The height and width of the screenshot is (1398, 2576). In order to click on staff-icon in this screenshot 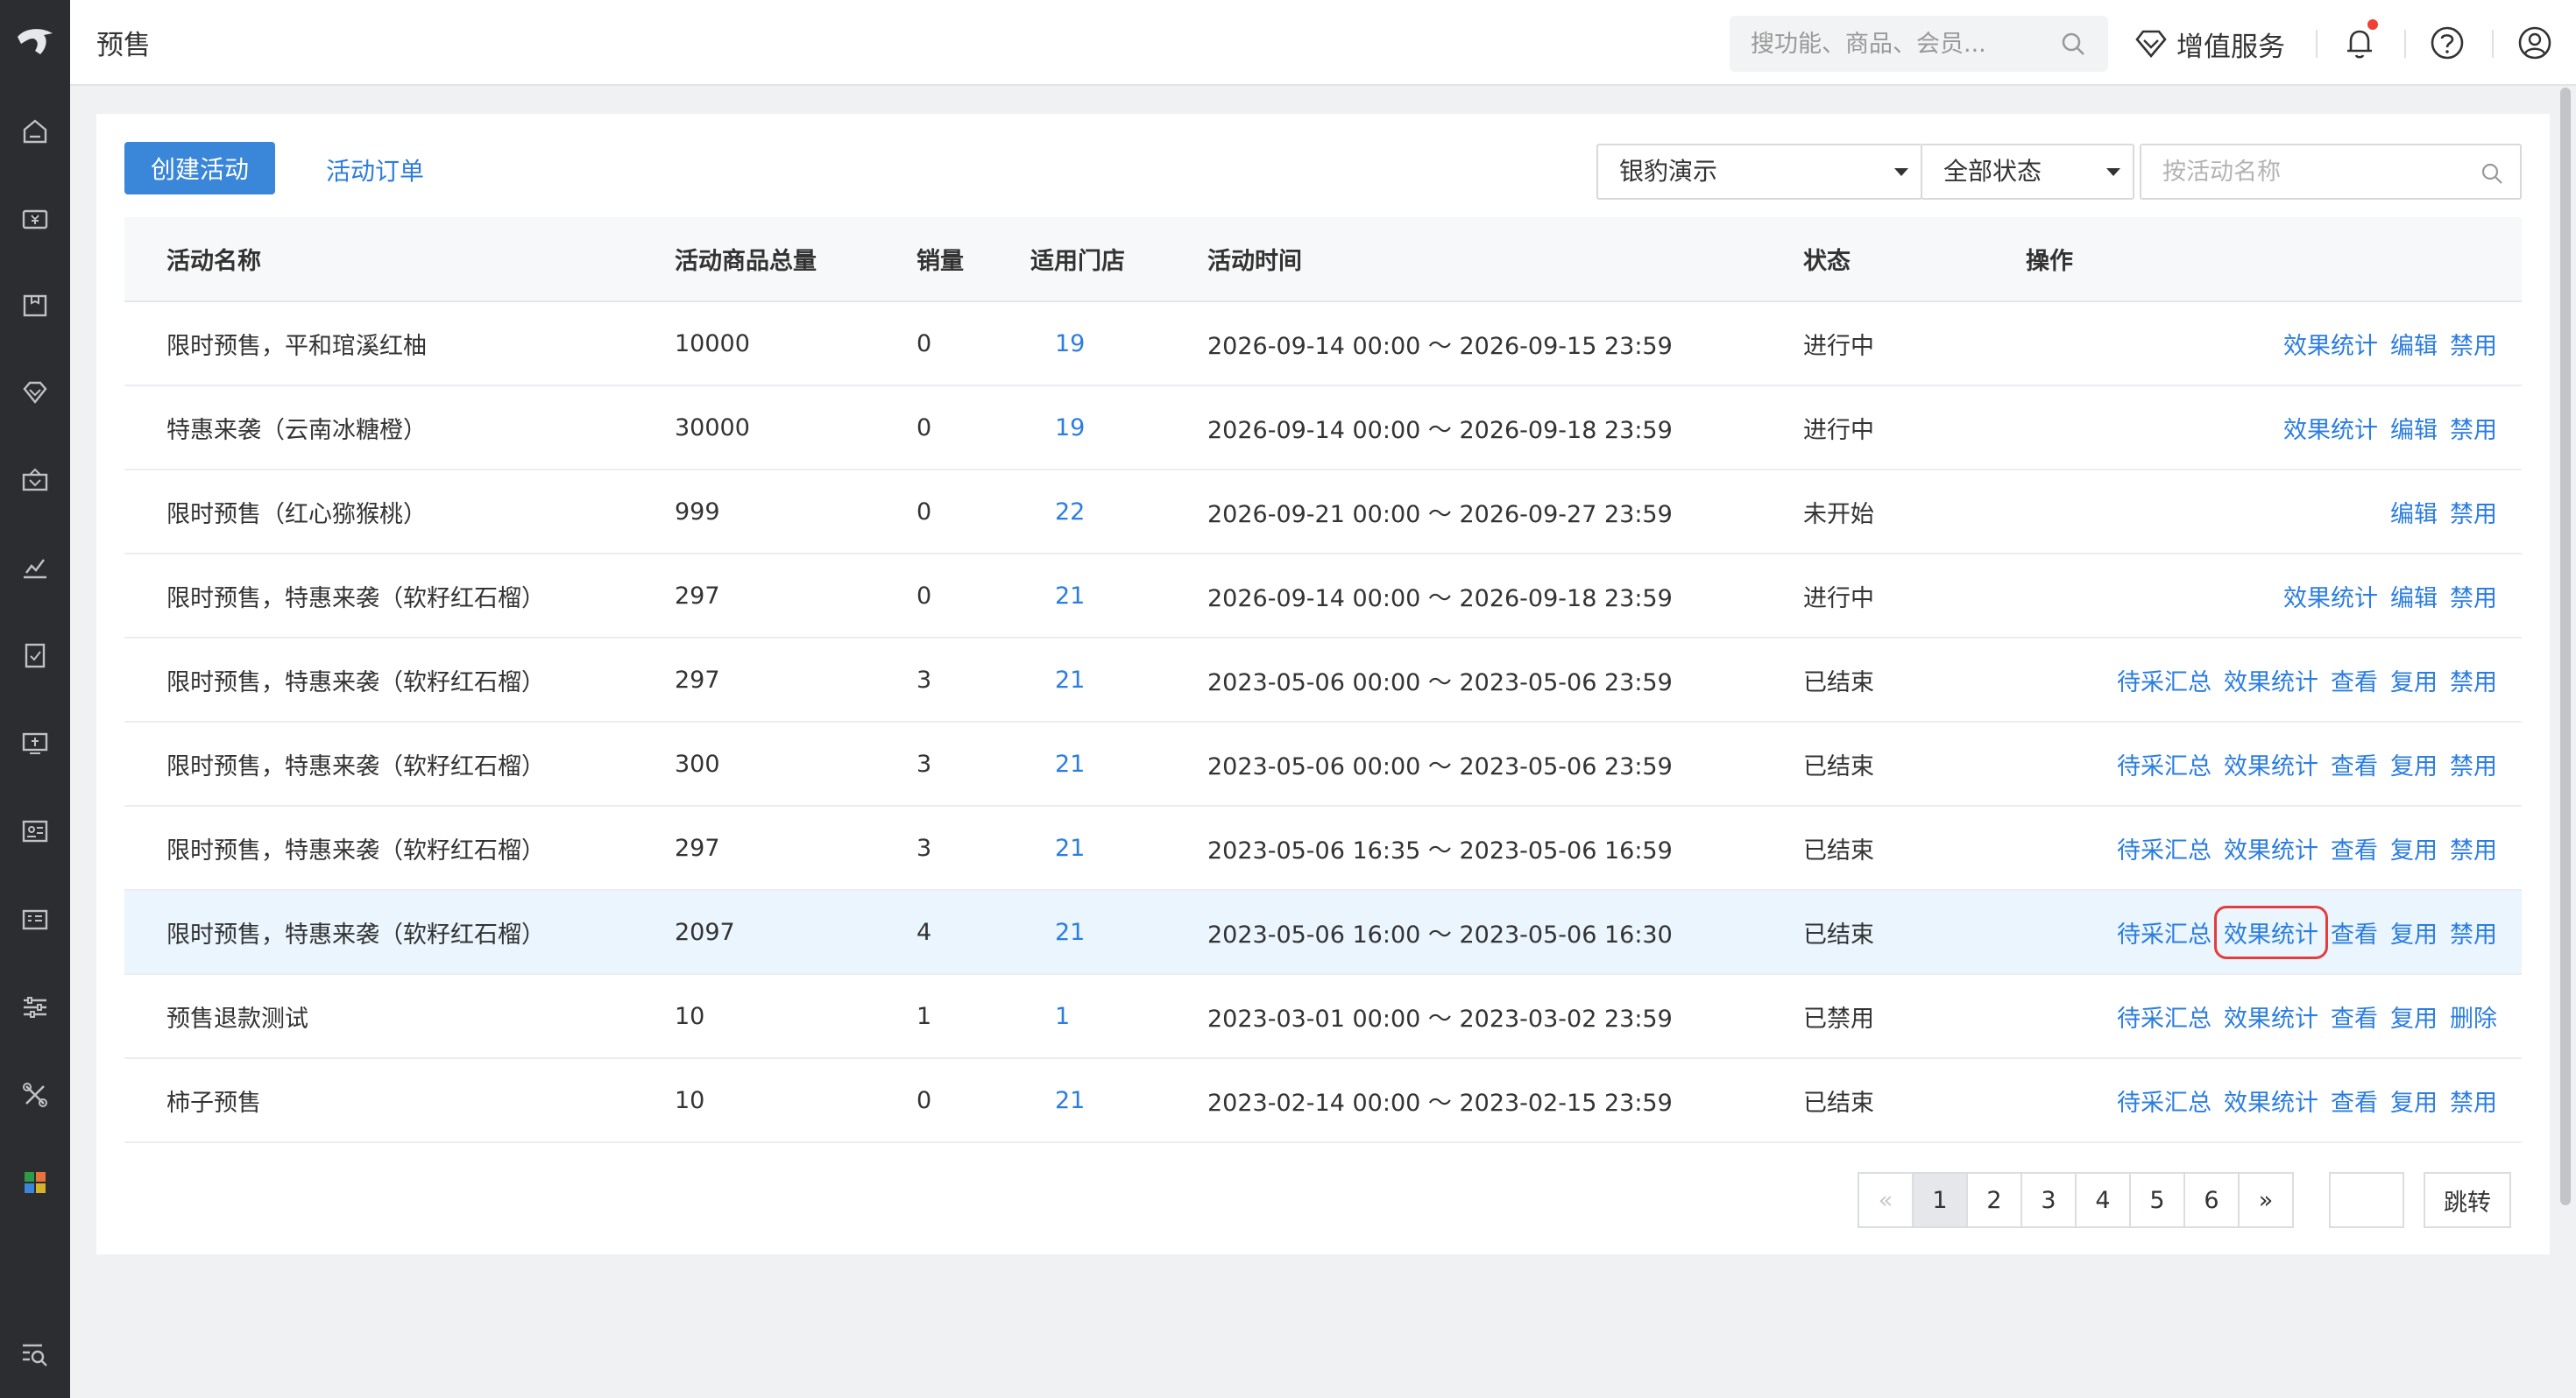, I will do `click(35, 830)`.